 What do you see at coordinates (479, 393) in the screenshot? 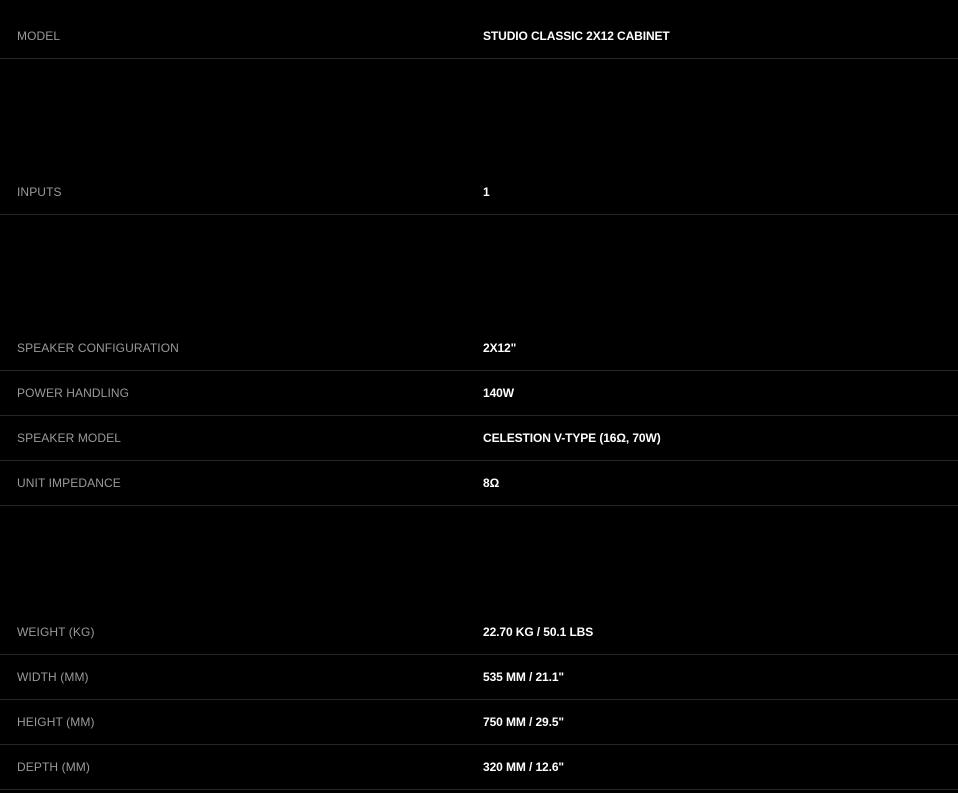
I see `spec-row-power-handling: POWER HANDLING 140W` at bounding box center [479, 393].